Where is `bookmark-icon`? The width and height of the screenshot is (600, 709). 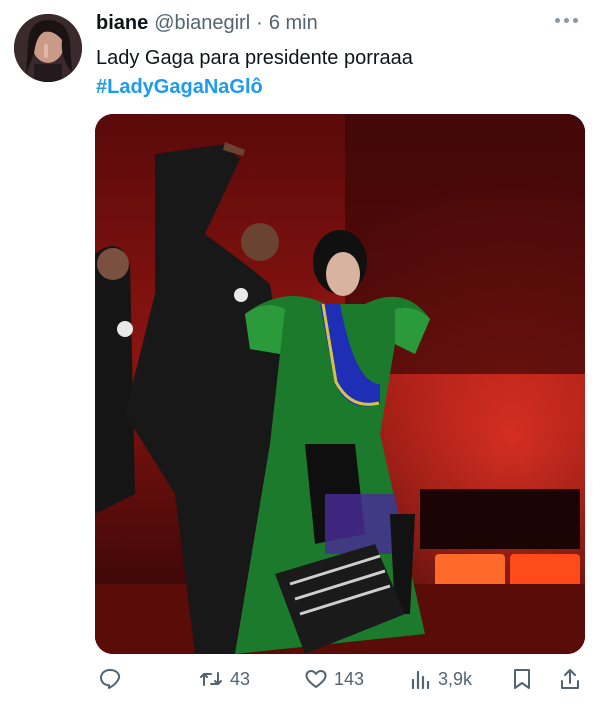
bookmark-icon is located at coordinates (522, 679).